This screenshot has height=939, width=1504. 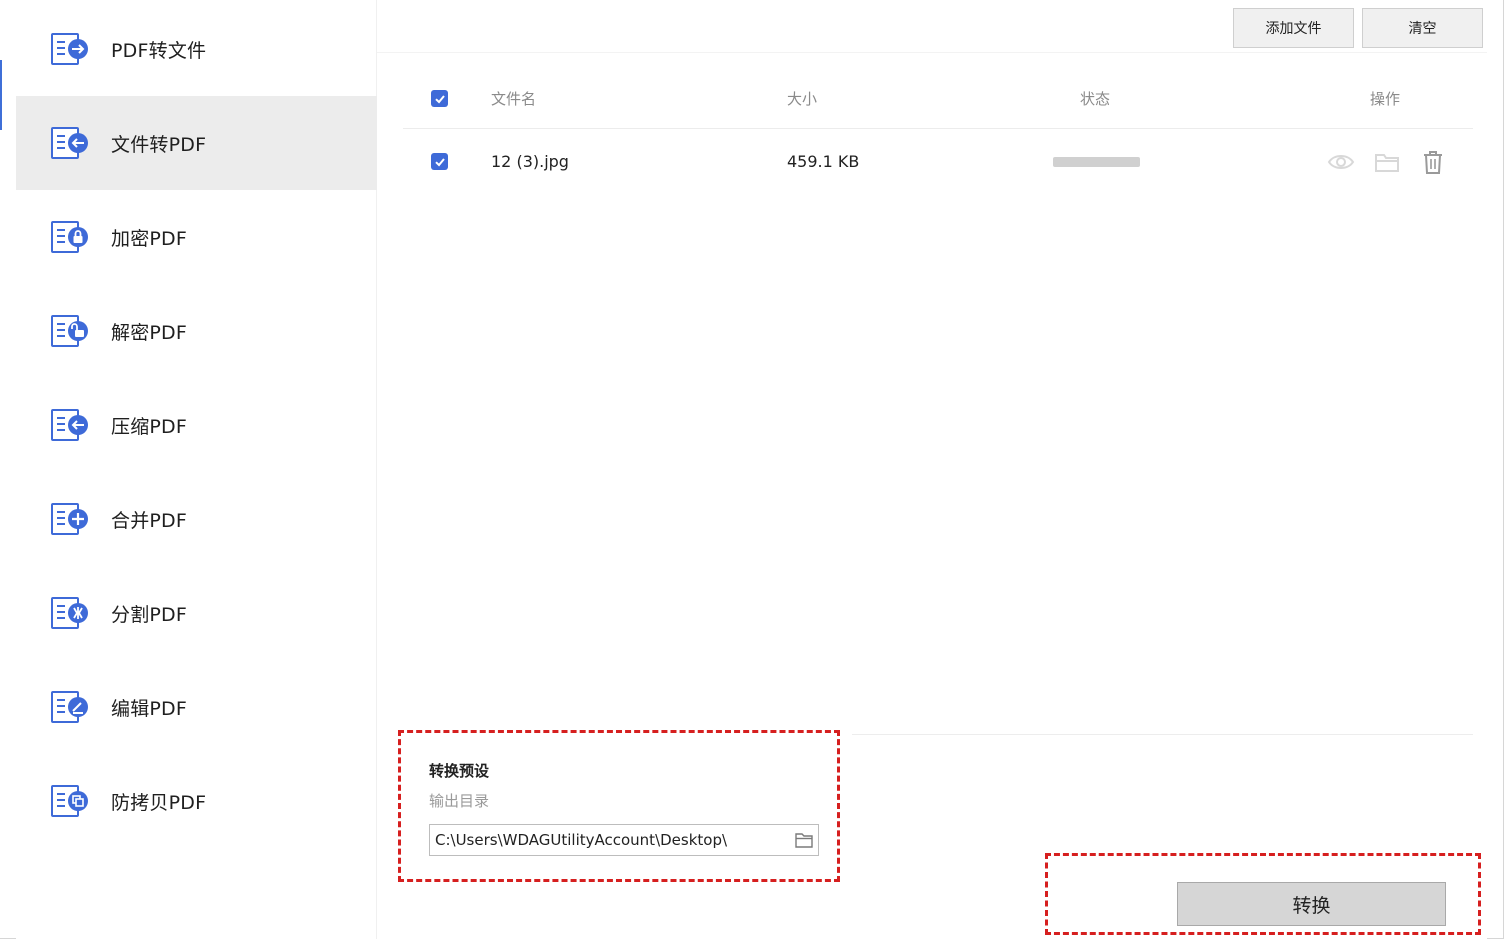 What do you see at coordinates (149, 426) in the screenshot?
I see `sidebar-item-label: 压缩PDF` at bounding box center [149, 426].